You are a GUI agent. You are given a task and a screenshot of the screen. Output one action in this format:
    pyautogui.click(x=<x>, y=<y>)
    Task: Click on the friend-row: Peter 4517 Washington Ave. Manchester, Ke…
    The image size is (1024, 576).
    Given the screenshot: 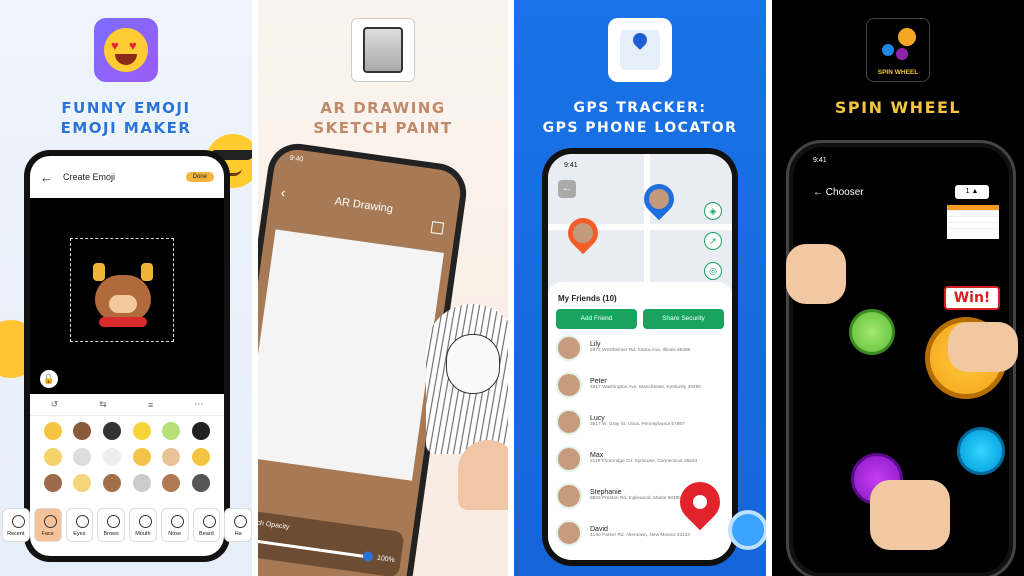 What is the action you would take?
    pyautogui.click(x=640, y=384)
    